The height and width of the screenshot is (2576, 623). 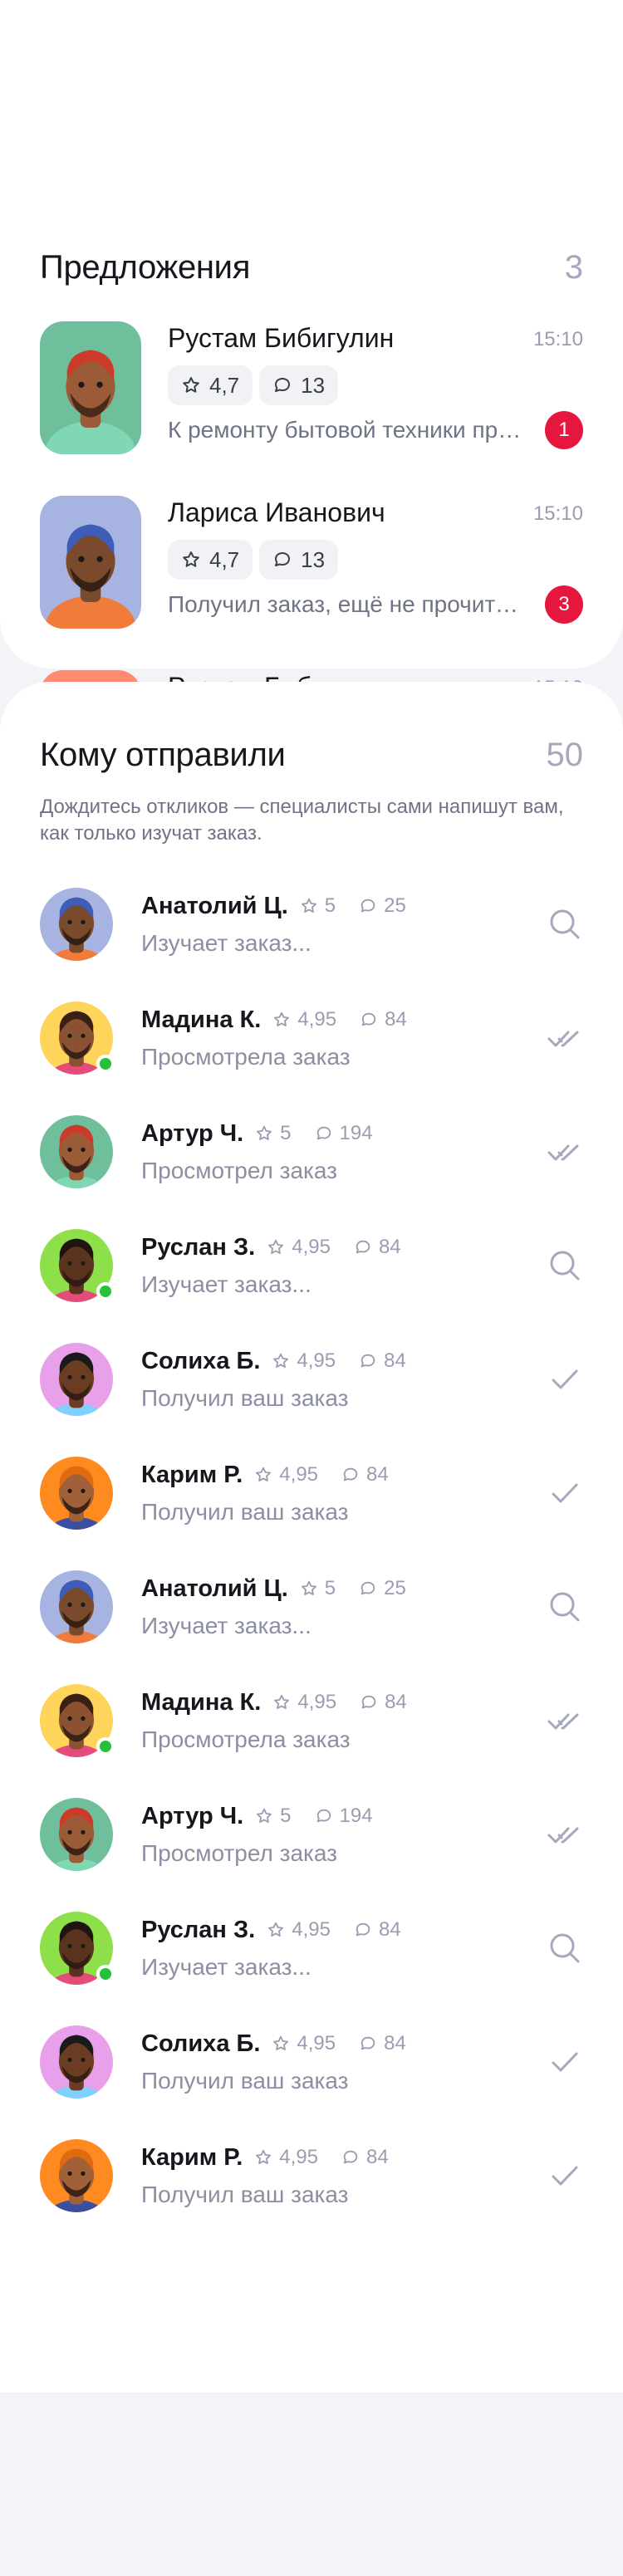 I want to click on sent-count: 50, so click(x=565, y=755).